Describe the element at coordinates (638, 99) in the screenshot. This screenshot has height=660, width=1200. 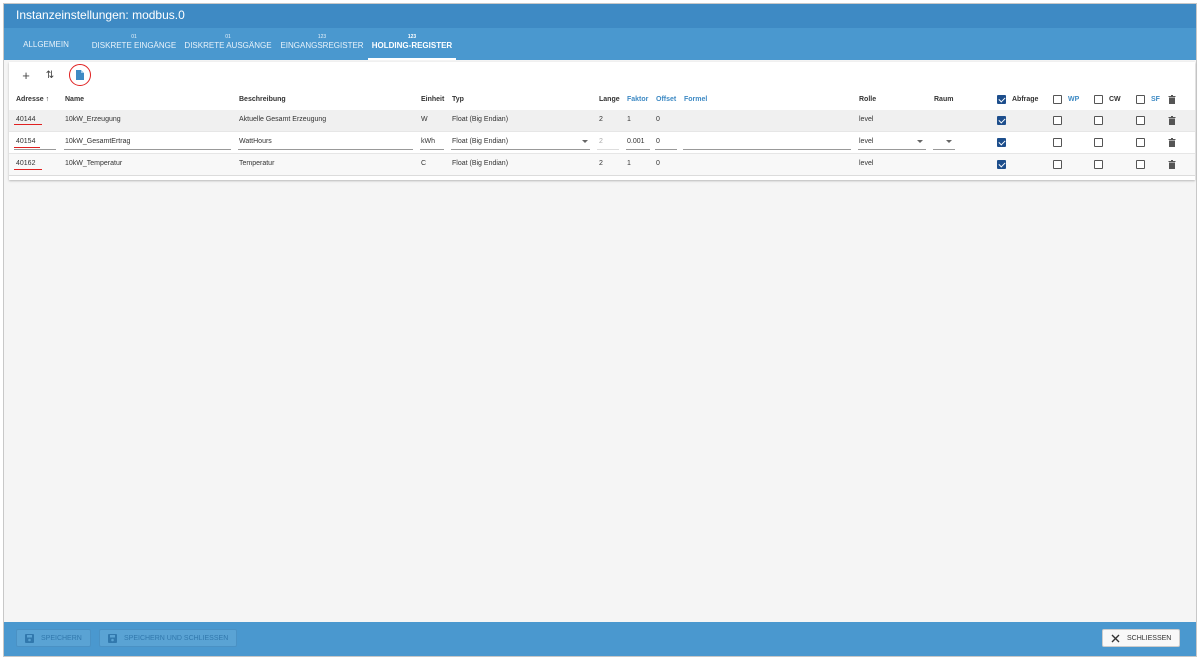
I see `header-factor: Faktor` at that location.